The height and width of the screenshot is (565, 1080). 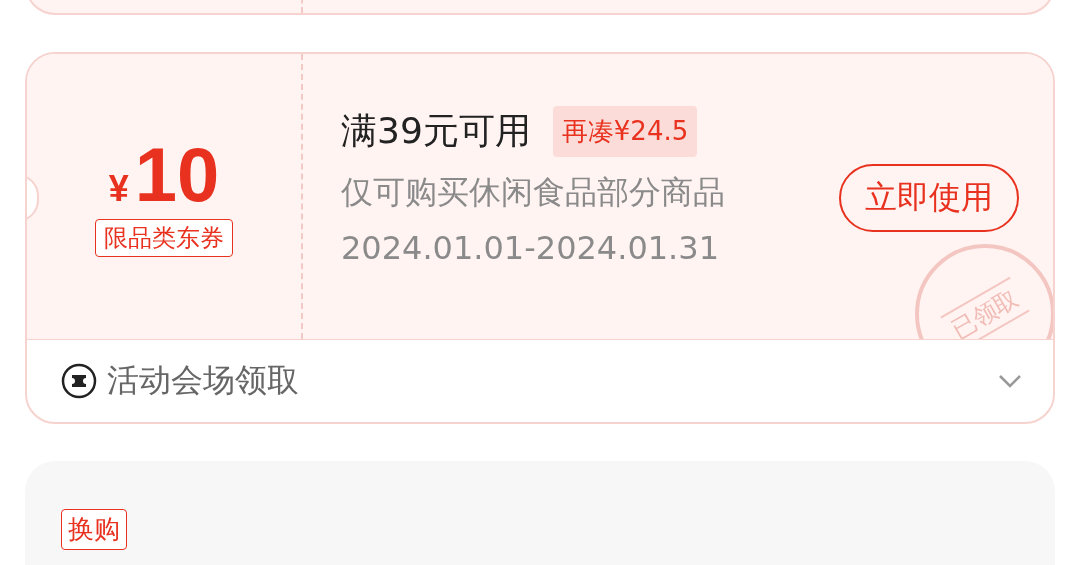 I want to click on coupon-amount: 10, so click(x=177, y=174).